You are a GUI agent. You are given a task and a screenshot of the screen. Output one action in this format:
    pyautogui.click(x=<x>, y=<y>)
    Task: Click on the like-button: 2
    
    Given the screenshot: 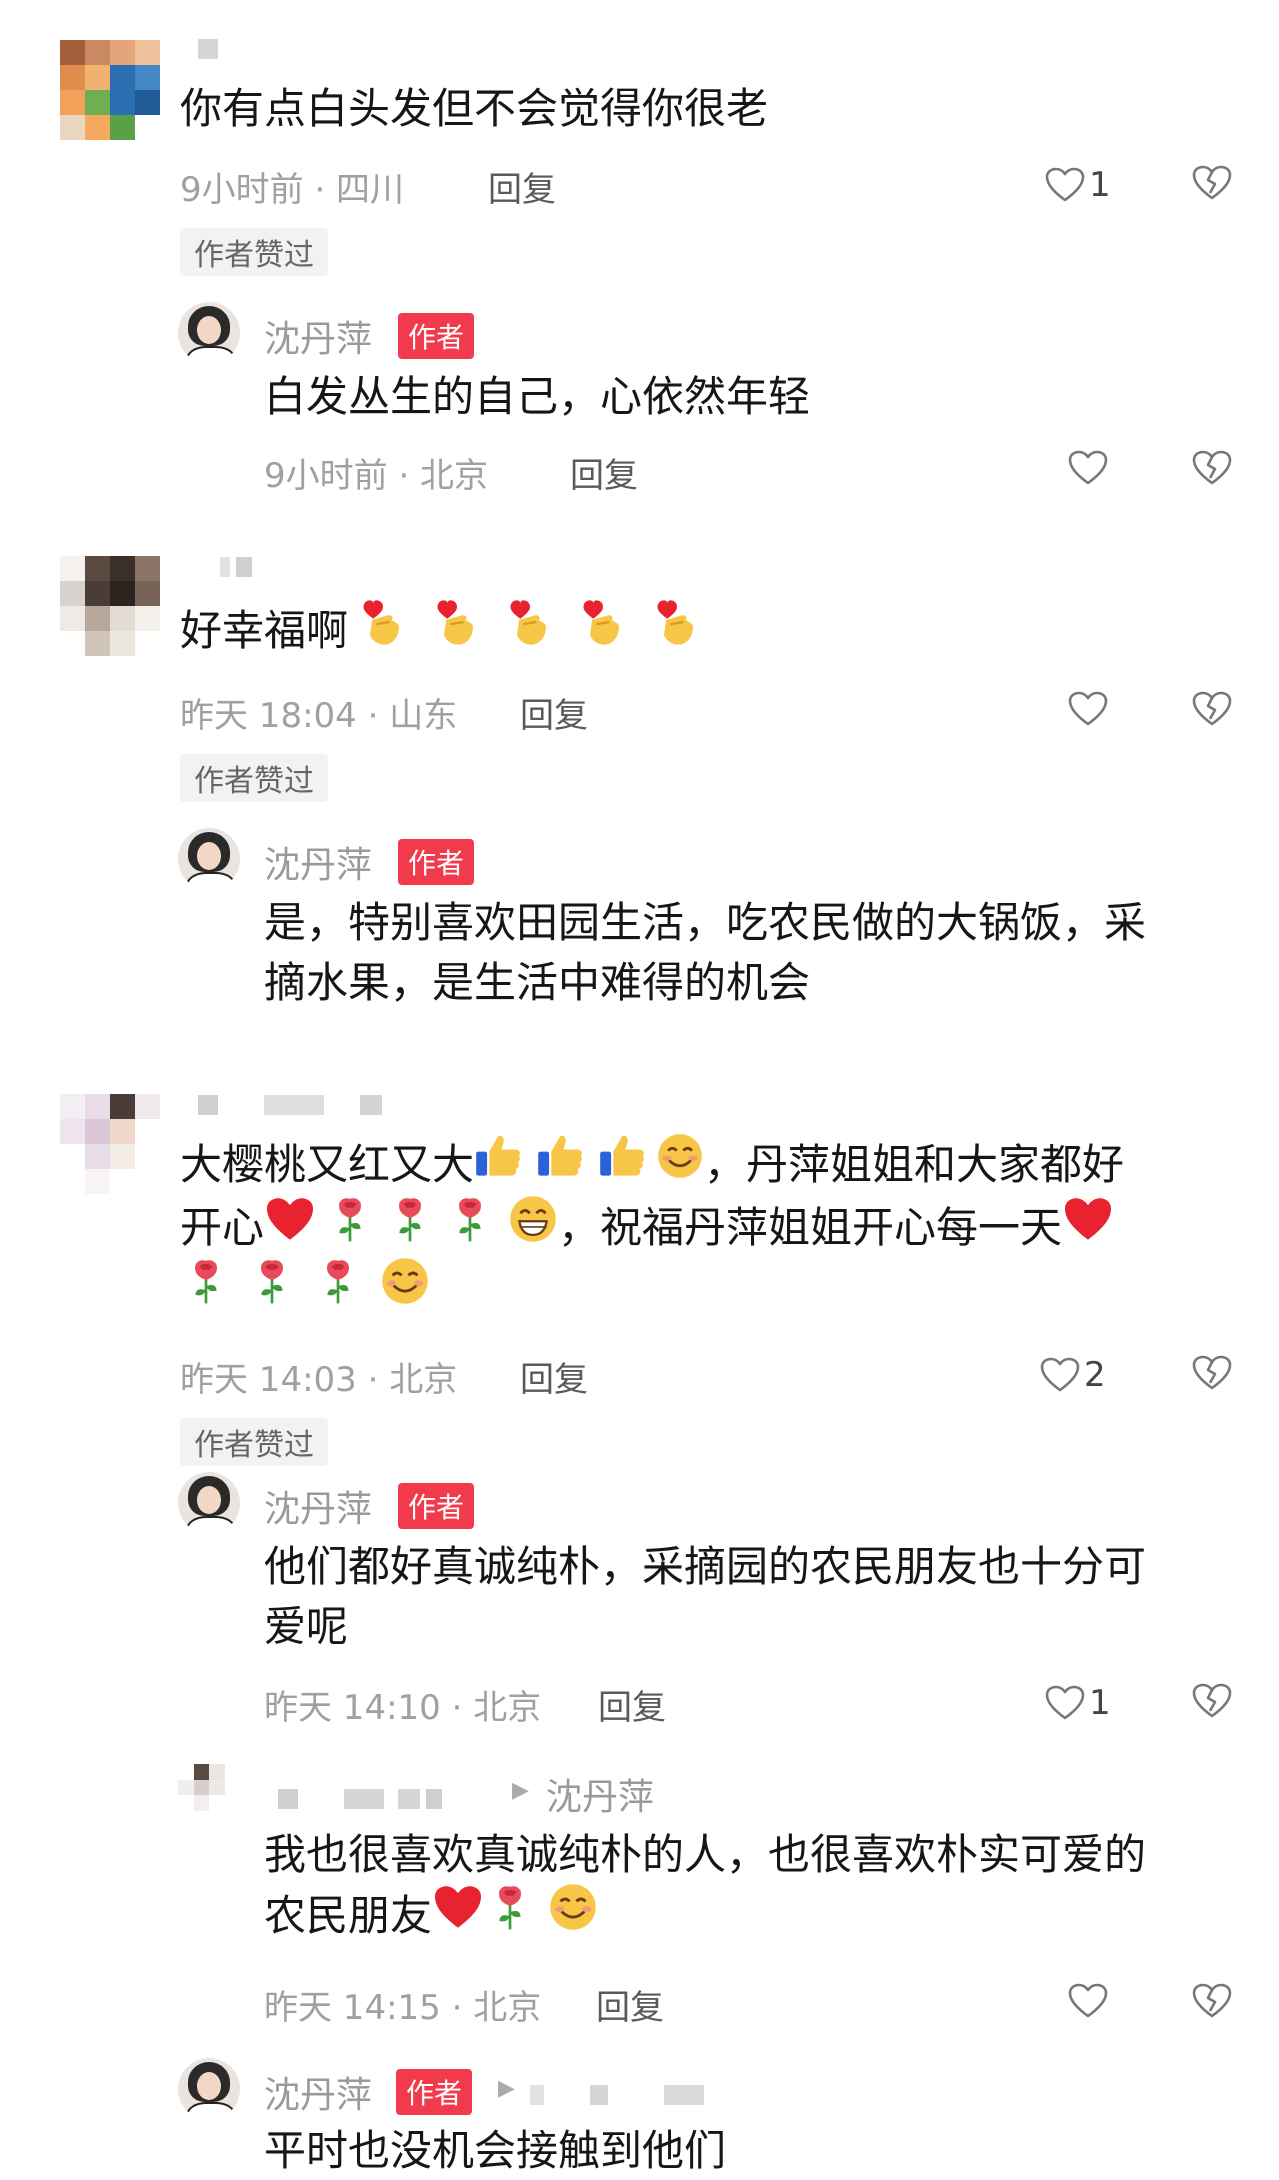 What is the action you would take?
    pyautogui.click(x=1073, y=1375)
    